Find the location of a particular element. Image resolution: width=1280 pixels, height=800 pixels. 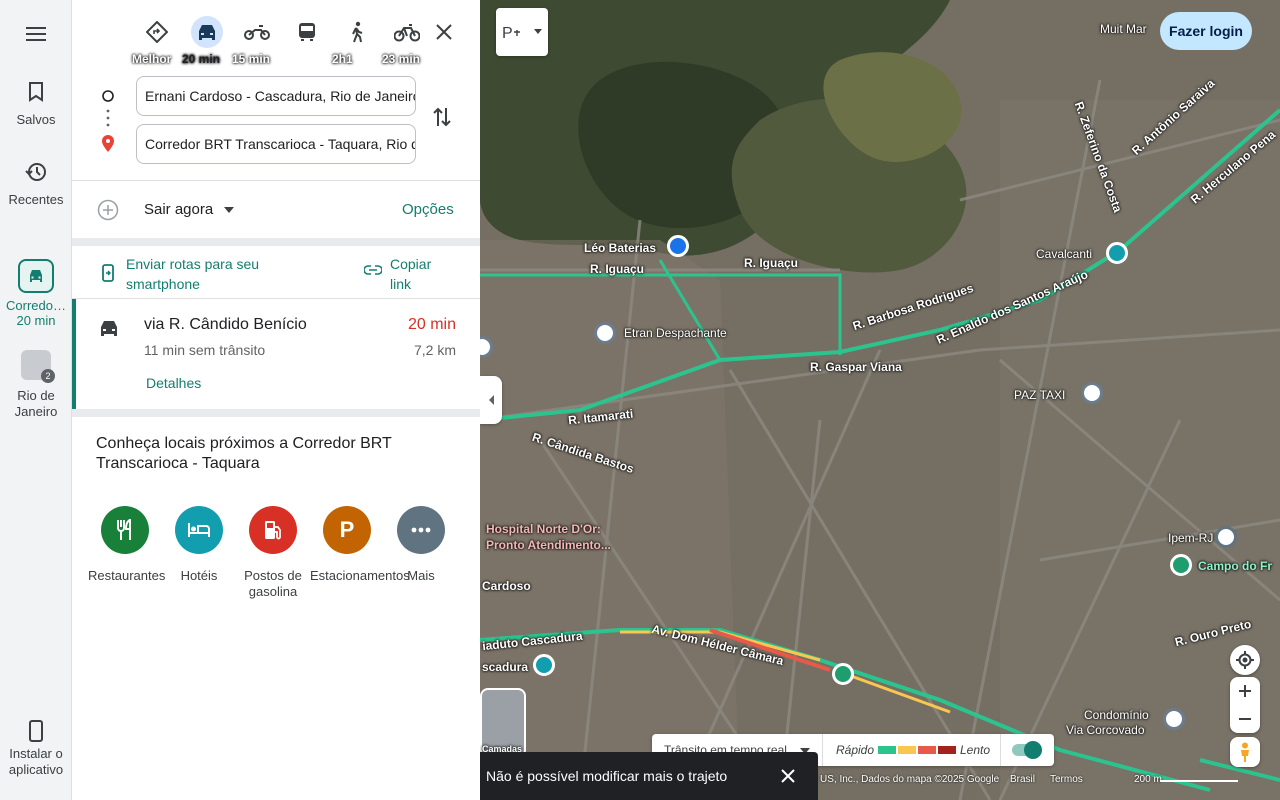

category-hotels: Hotéis is located at coordinates (199, 553).